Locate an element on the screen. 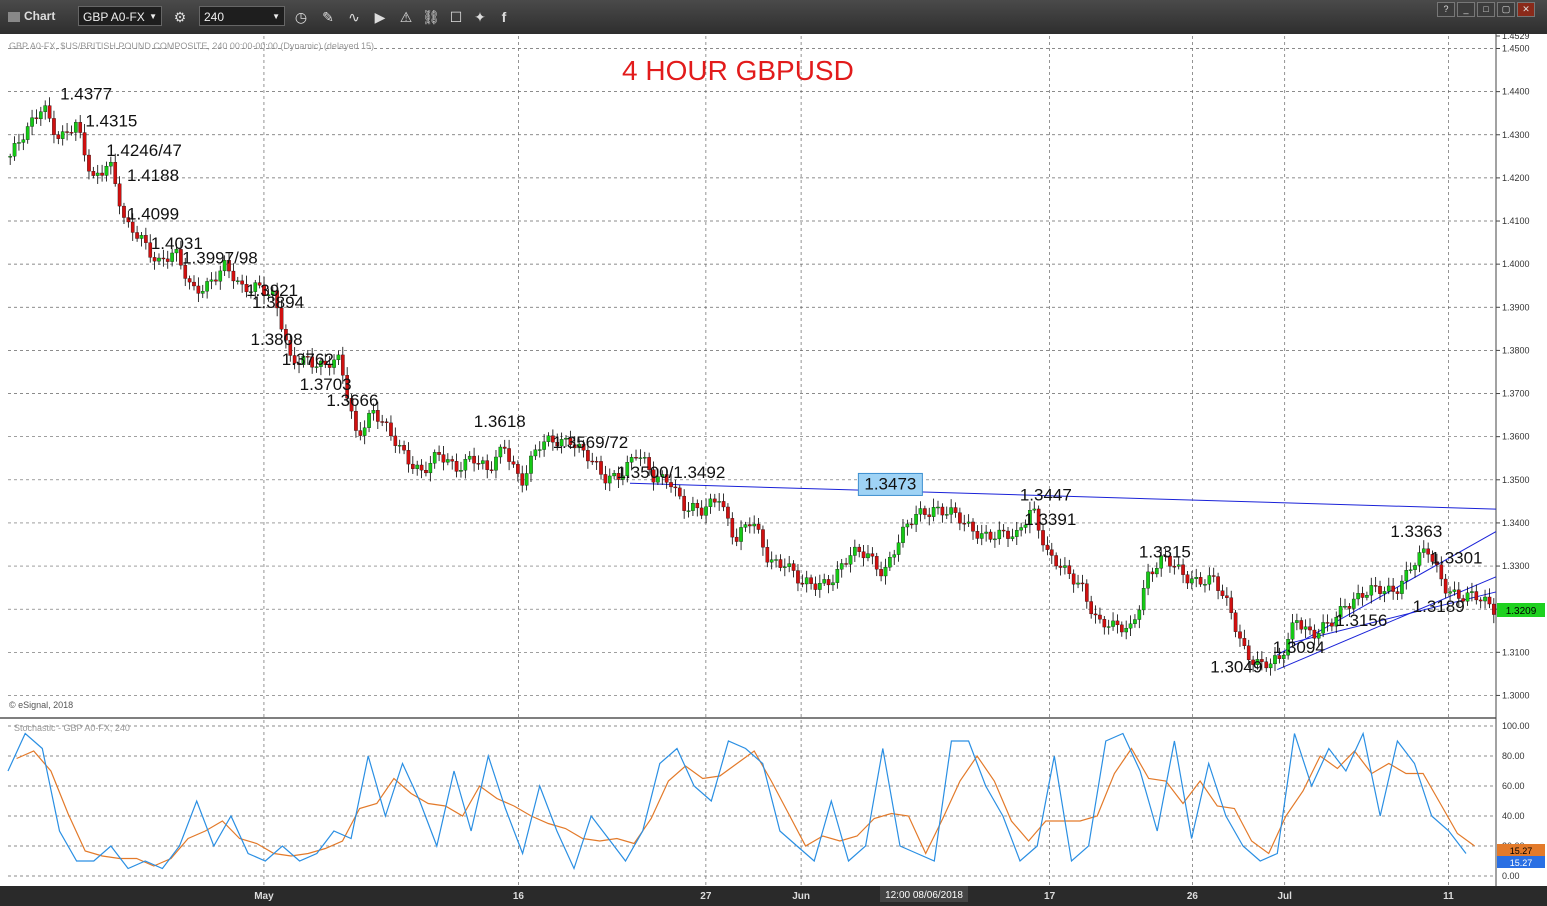 The image size is (1547, 906). alert-icon: ⚠ is located at coordinates (406, 17).